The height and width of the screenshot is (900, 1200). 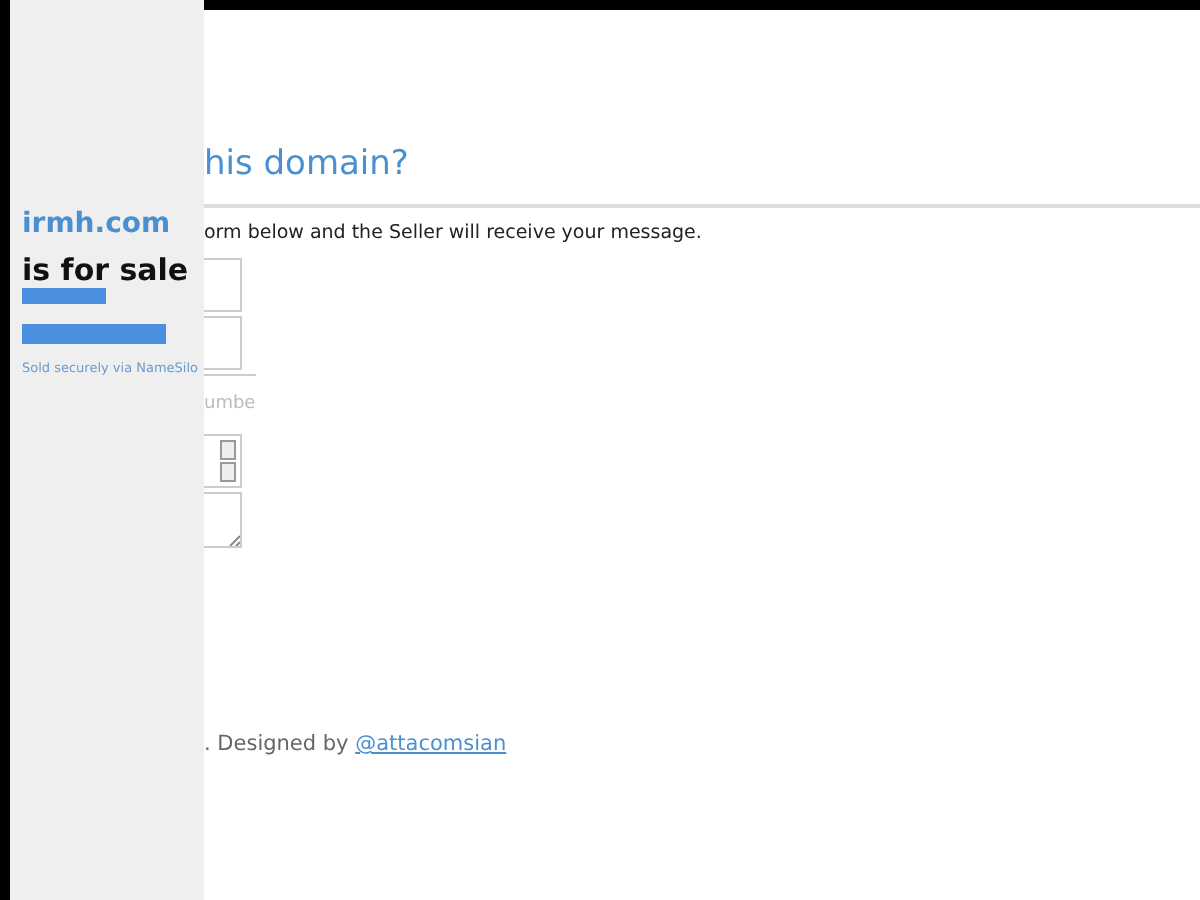 I want to click on domain-name: irmh.com, so click(x=97, y=224).